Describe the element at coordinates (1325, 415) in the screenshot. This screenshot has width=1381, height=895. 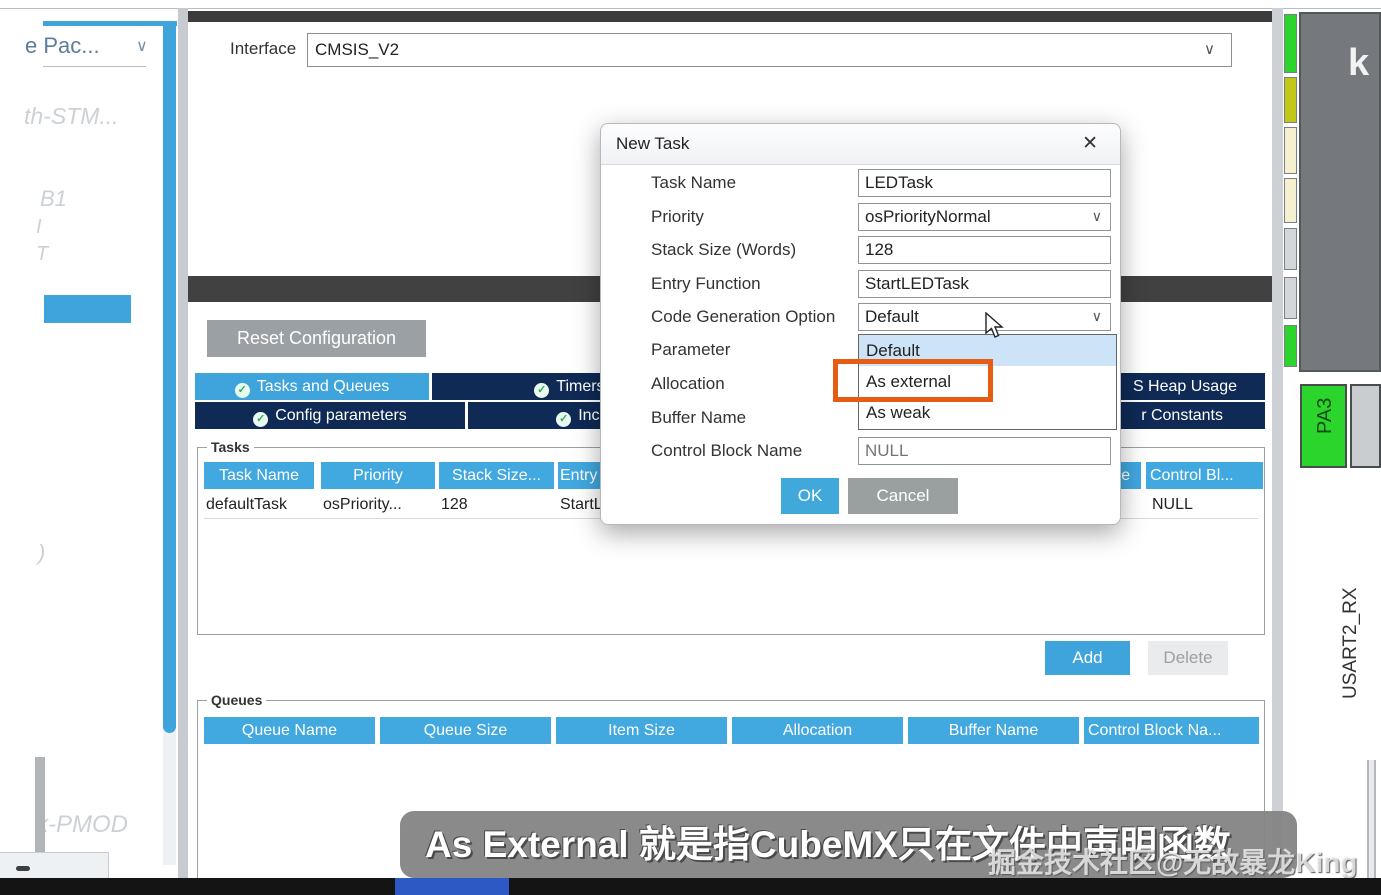
I see `pin-pa3-label: PA3` at that location.